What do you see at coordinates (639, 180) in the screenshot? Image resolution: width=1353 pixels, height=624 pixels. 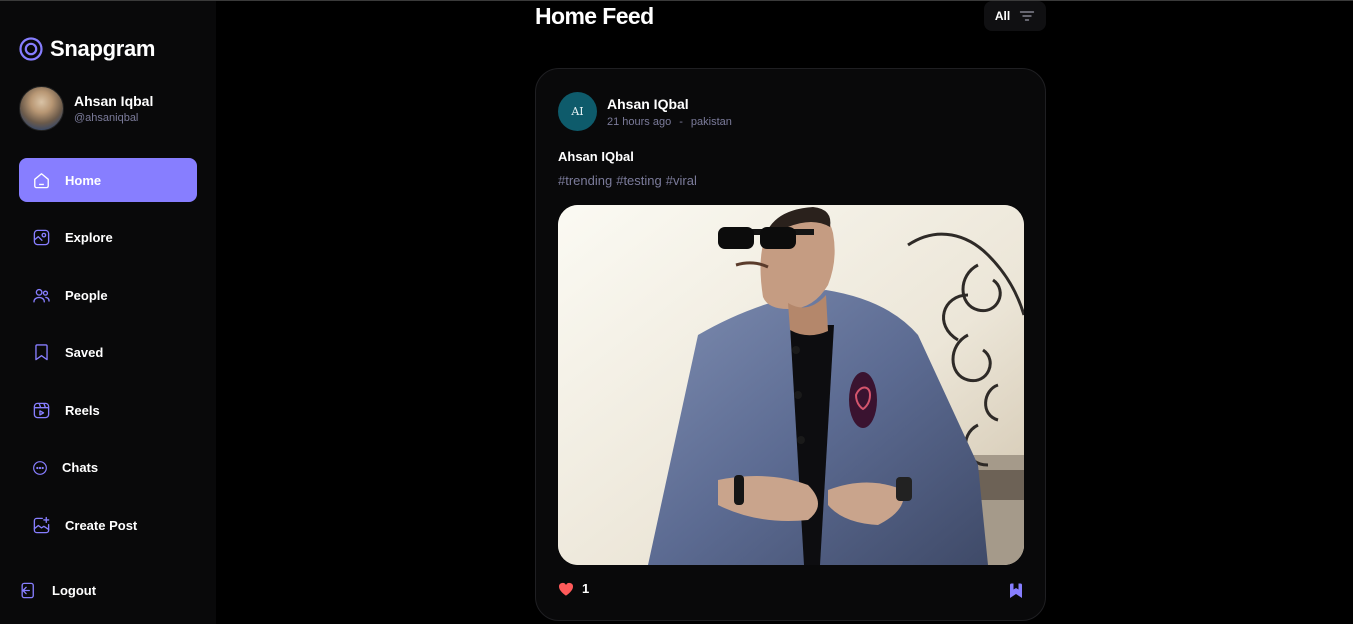 I see `tag: #testing` at bounding box center [639, 180].